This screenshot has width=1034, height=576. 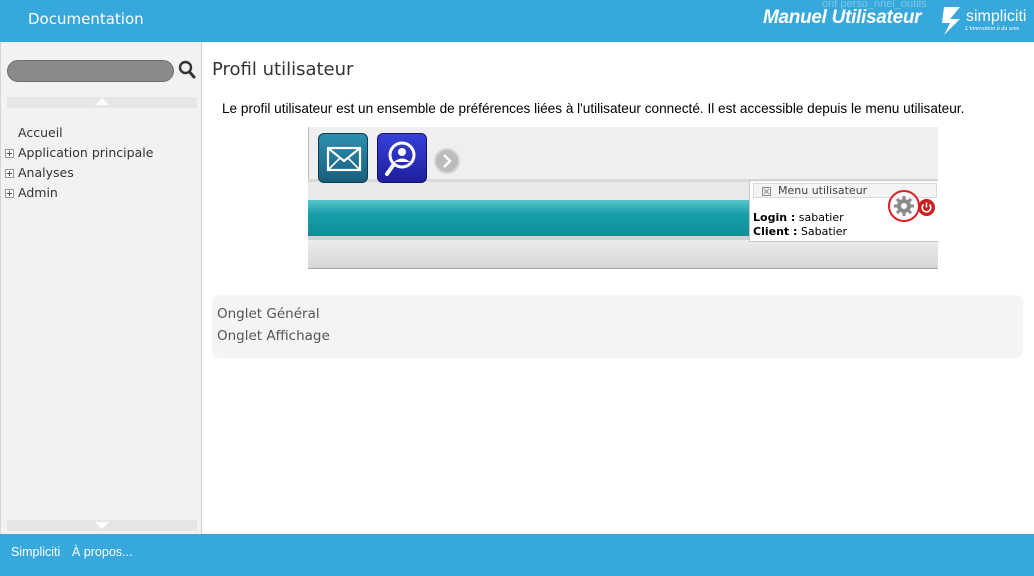 What do you see at coordinates (951, 21) in the screenshot?
I see `simpliciti-logo-icon` at bounding box center [951, 21].